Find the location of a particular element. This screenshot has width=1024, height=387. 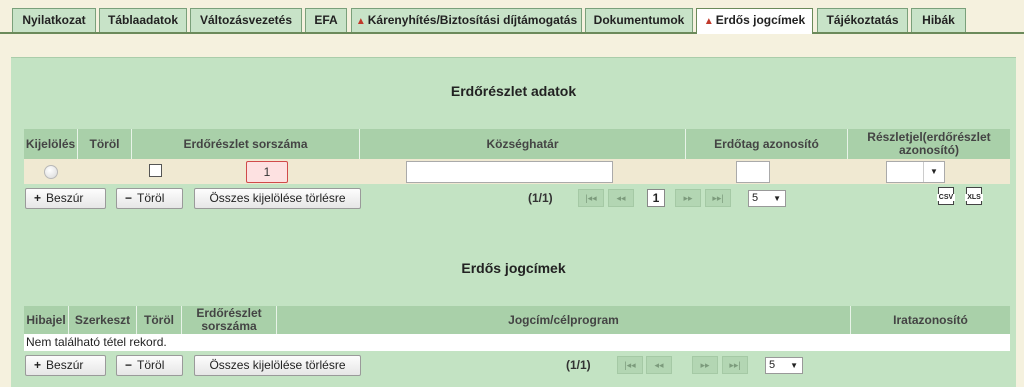

col-header-erdotag: Erdőtag azonosító is located at coordinates (767, 144).